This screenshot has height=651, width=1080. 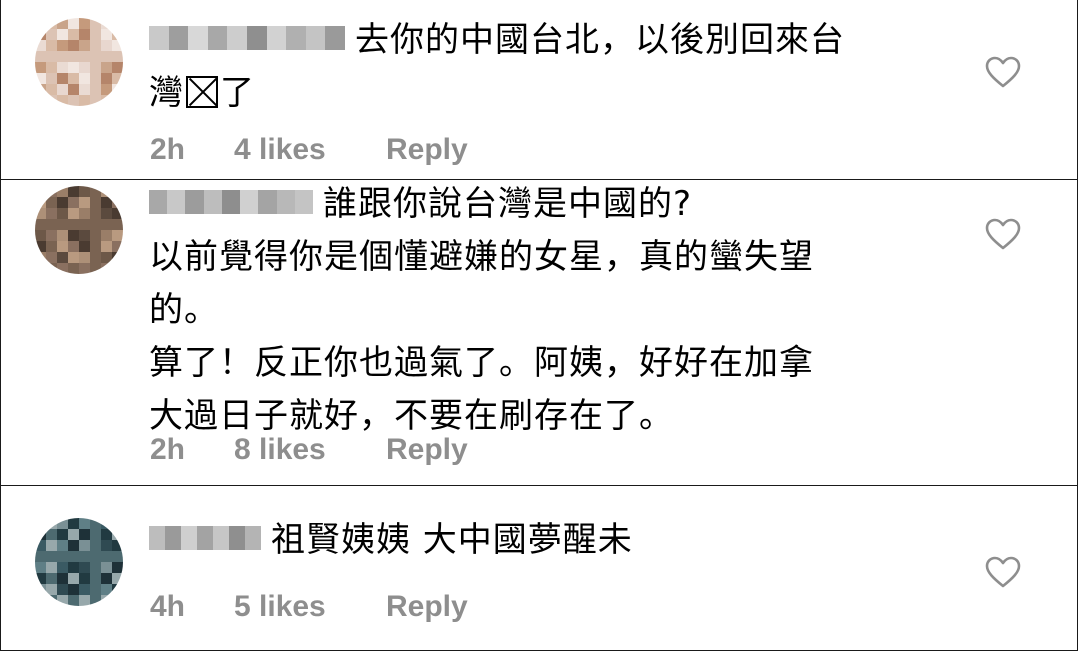 I want to click on likes-count: 8 likes, so click(x=310, y=450).